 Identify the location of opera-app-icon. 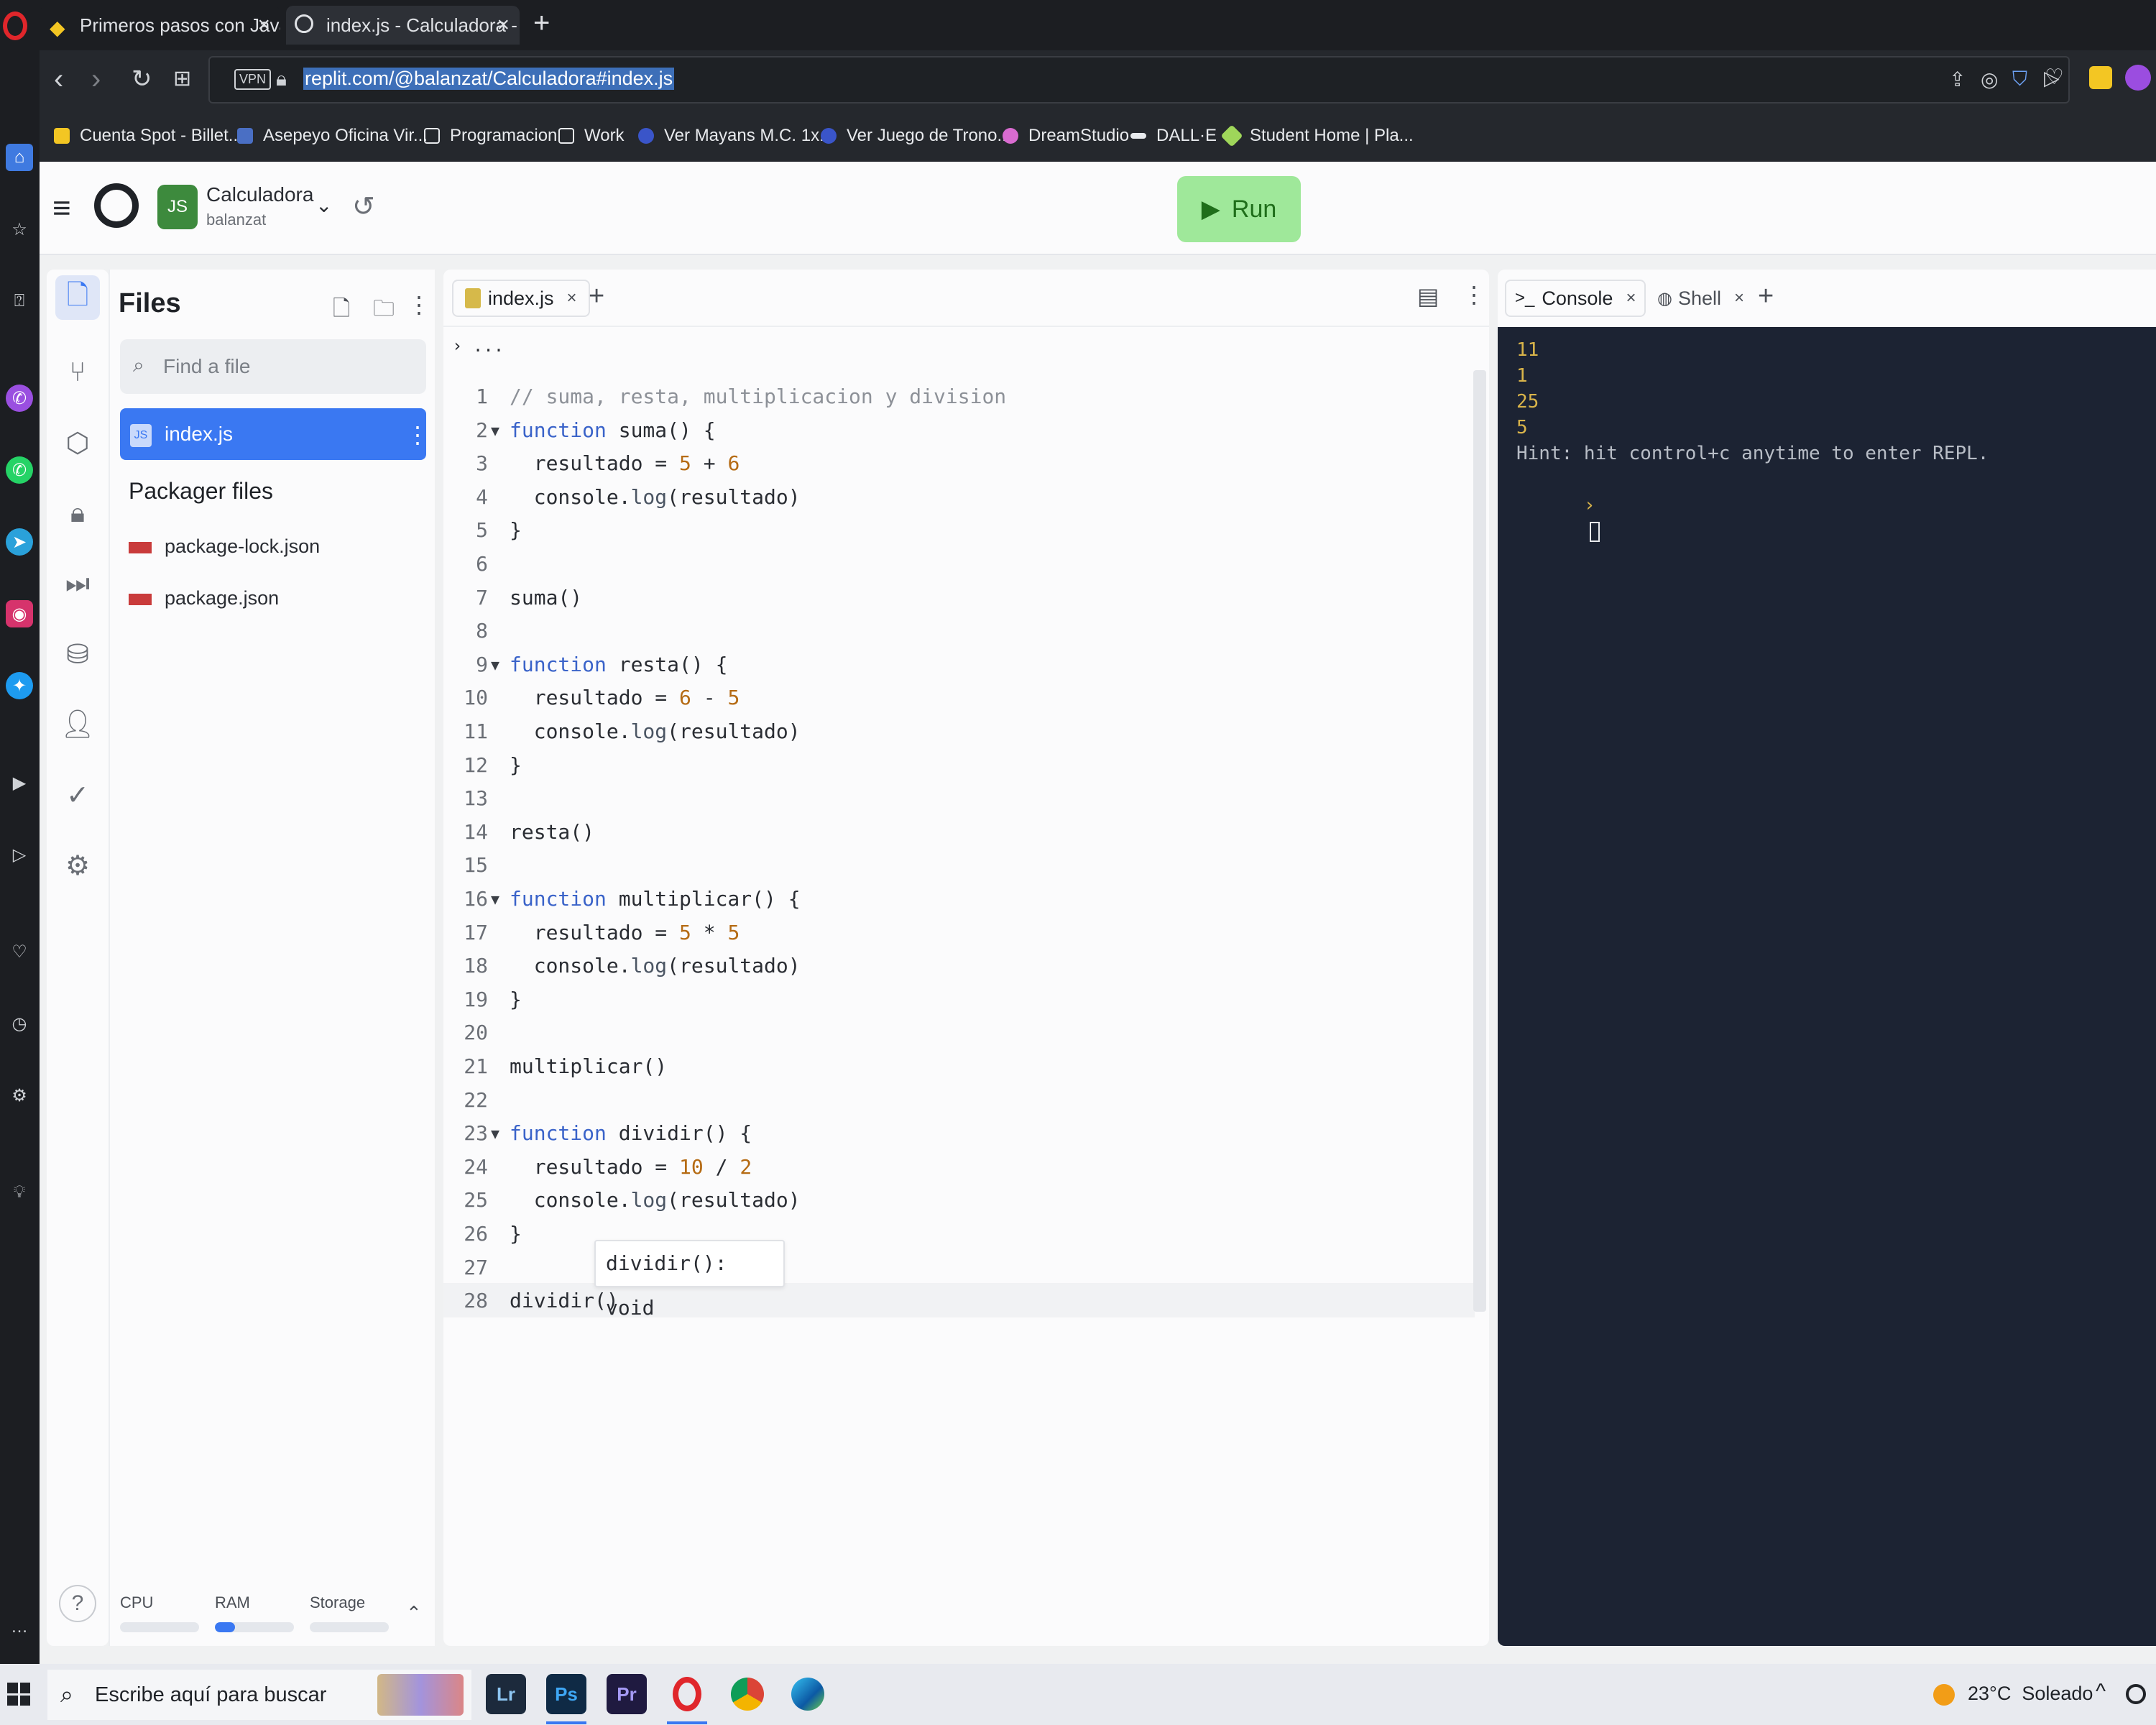
(687, 1694).